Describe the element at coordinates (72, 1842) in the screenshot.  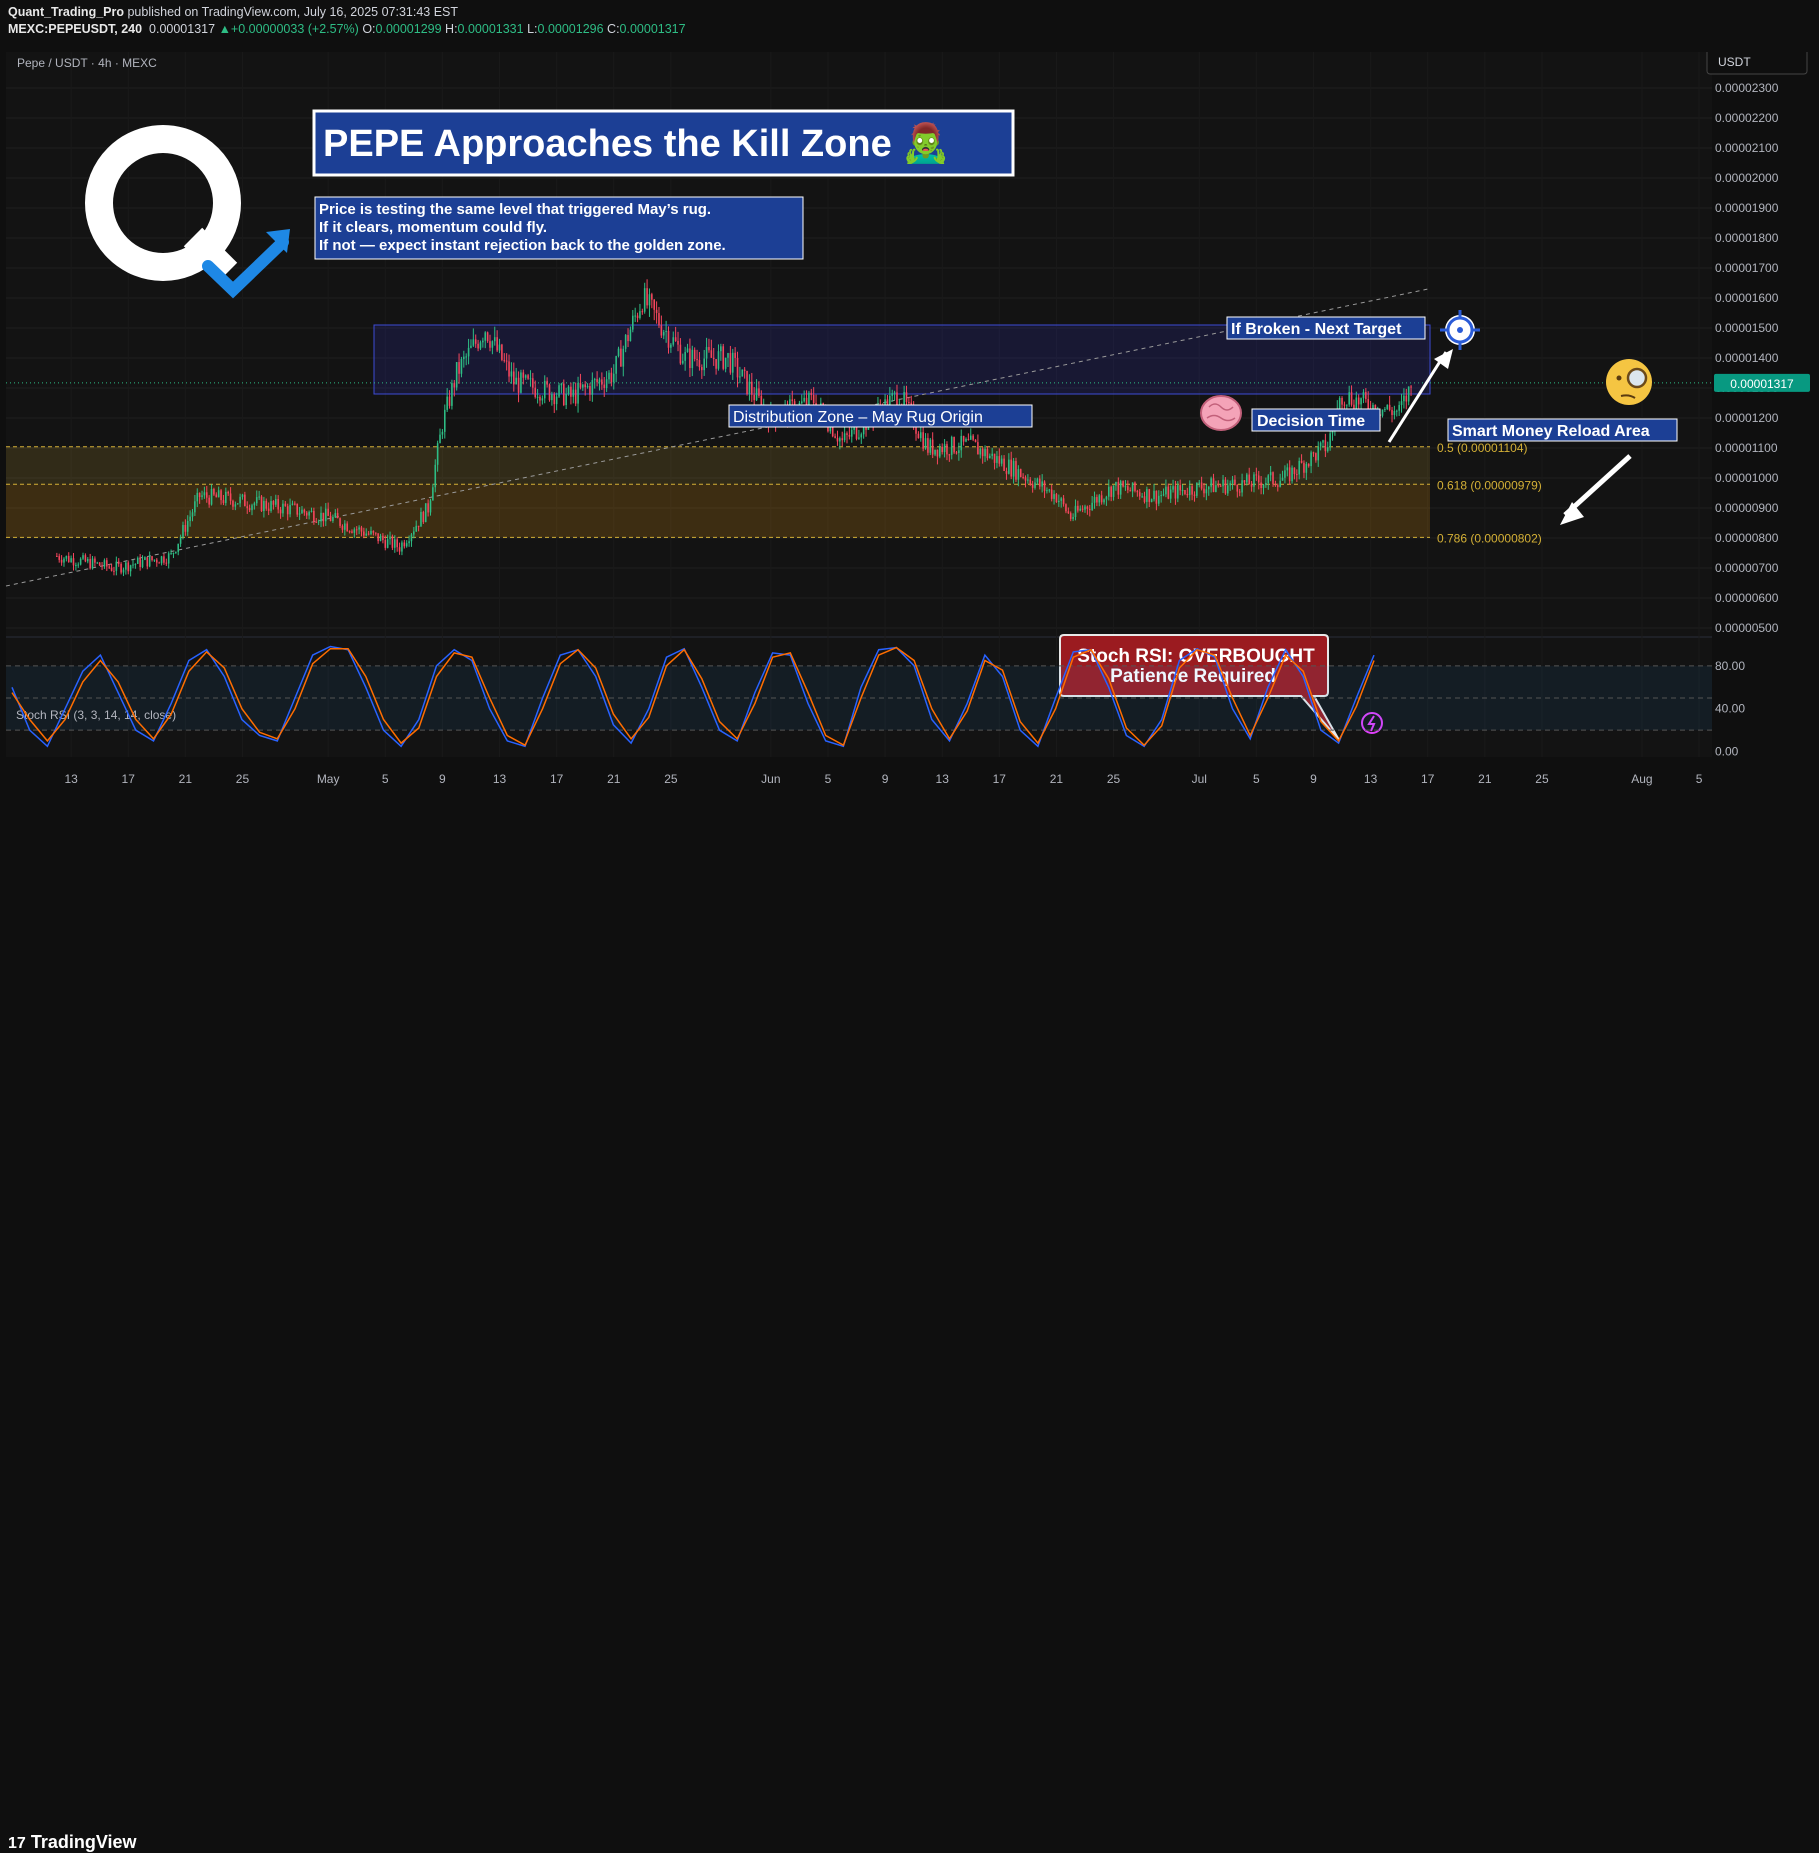
I see `tradingview-logo: 17 TradingView` at that location.